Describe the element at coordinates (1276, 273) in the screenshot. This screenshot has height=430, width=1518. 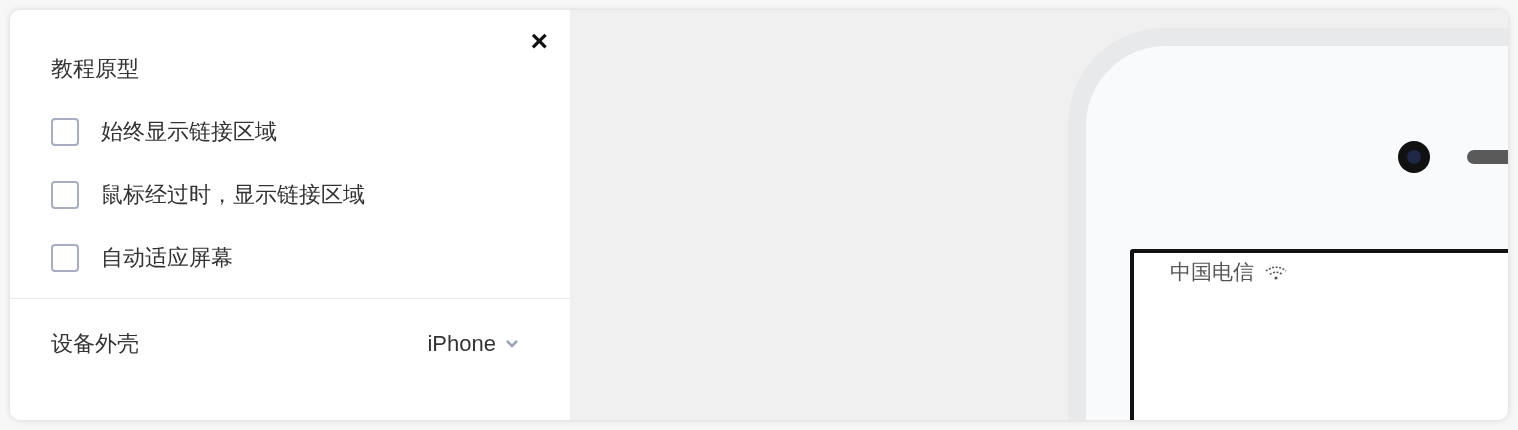
I see `wifi-icon` at that location.